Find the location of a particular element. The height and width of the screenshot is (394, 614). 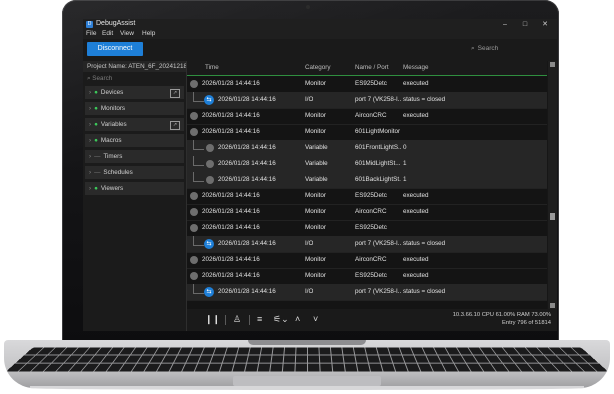

sidebar-item-timers: › — Timers is located at coordinates (134, 157).